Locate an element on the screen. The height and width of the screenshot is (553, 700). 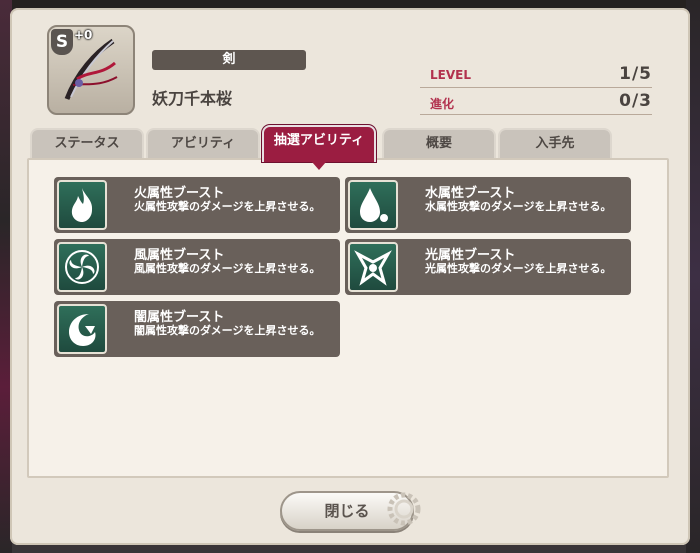
plus-count: +0 is located at coordinates (83, 35).